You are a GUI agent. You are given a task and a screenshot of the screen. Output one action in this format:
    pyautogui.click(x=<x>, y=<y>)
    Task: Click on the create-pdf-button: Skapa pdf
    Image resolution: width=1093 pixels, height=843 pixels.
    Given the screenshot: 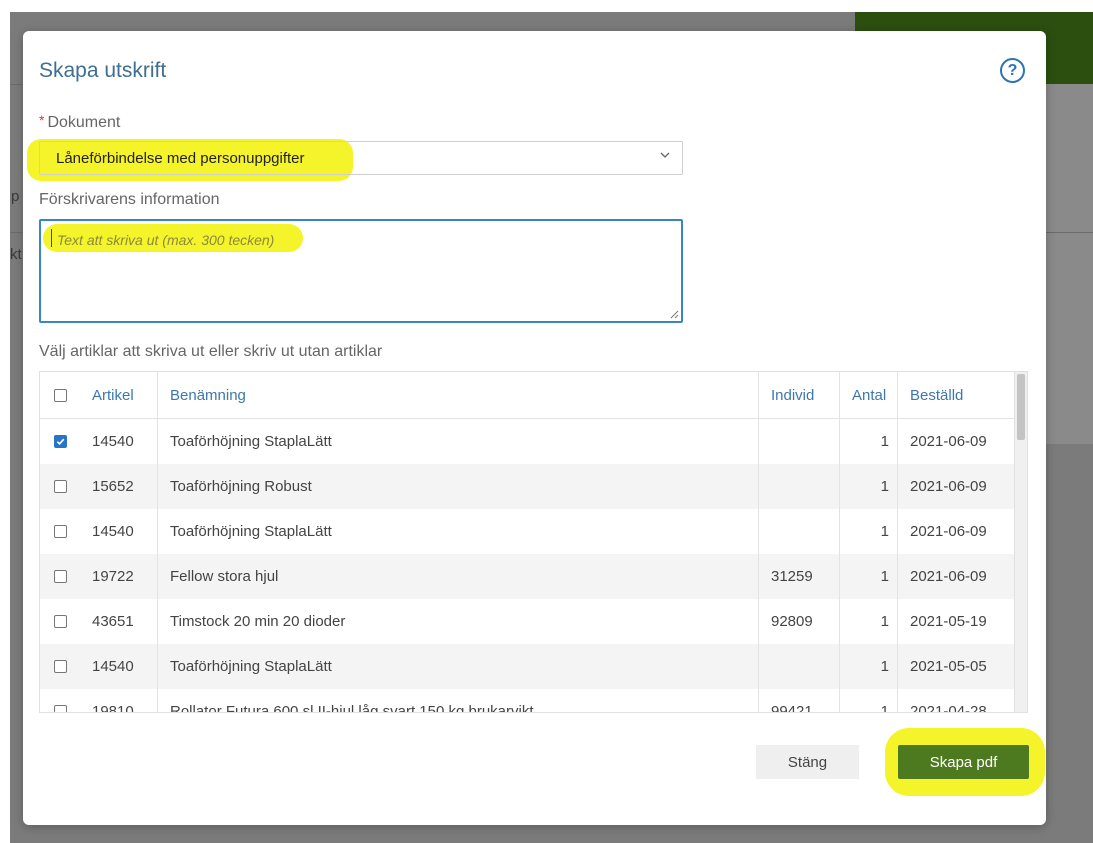 What is the action you would take?
    pyautogui.click(x=963, y=762)
    